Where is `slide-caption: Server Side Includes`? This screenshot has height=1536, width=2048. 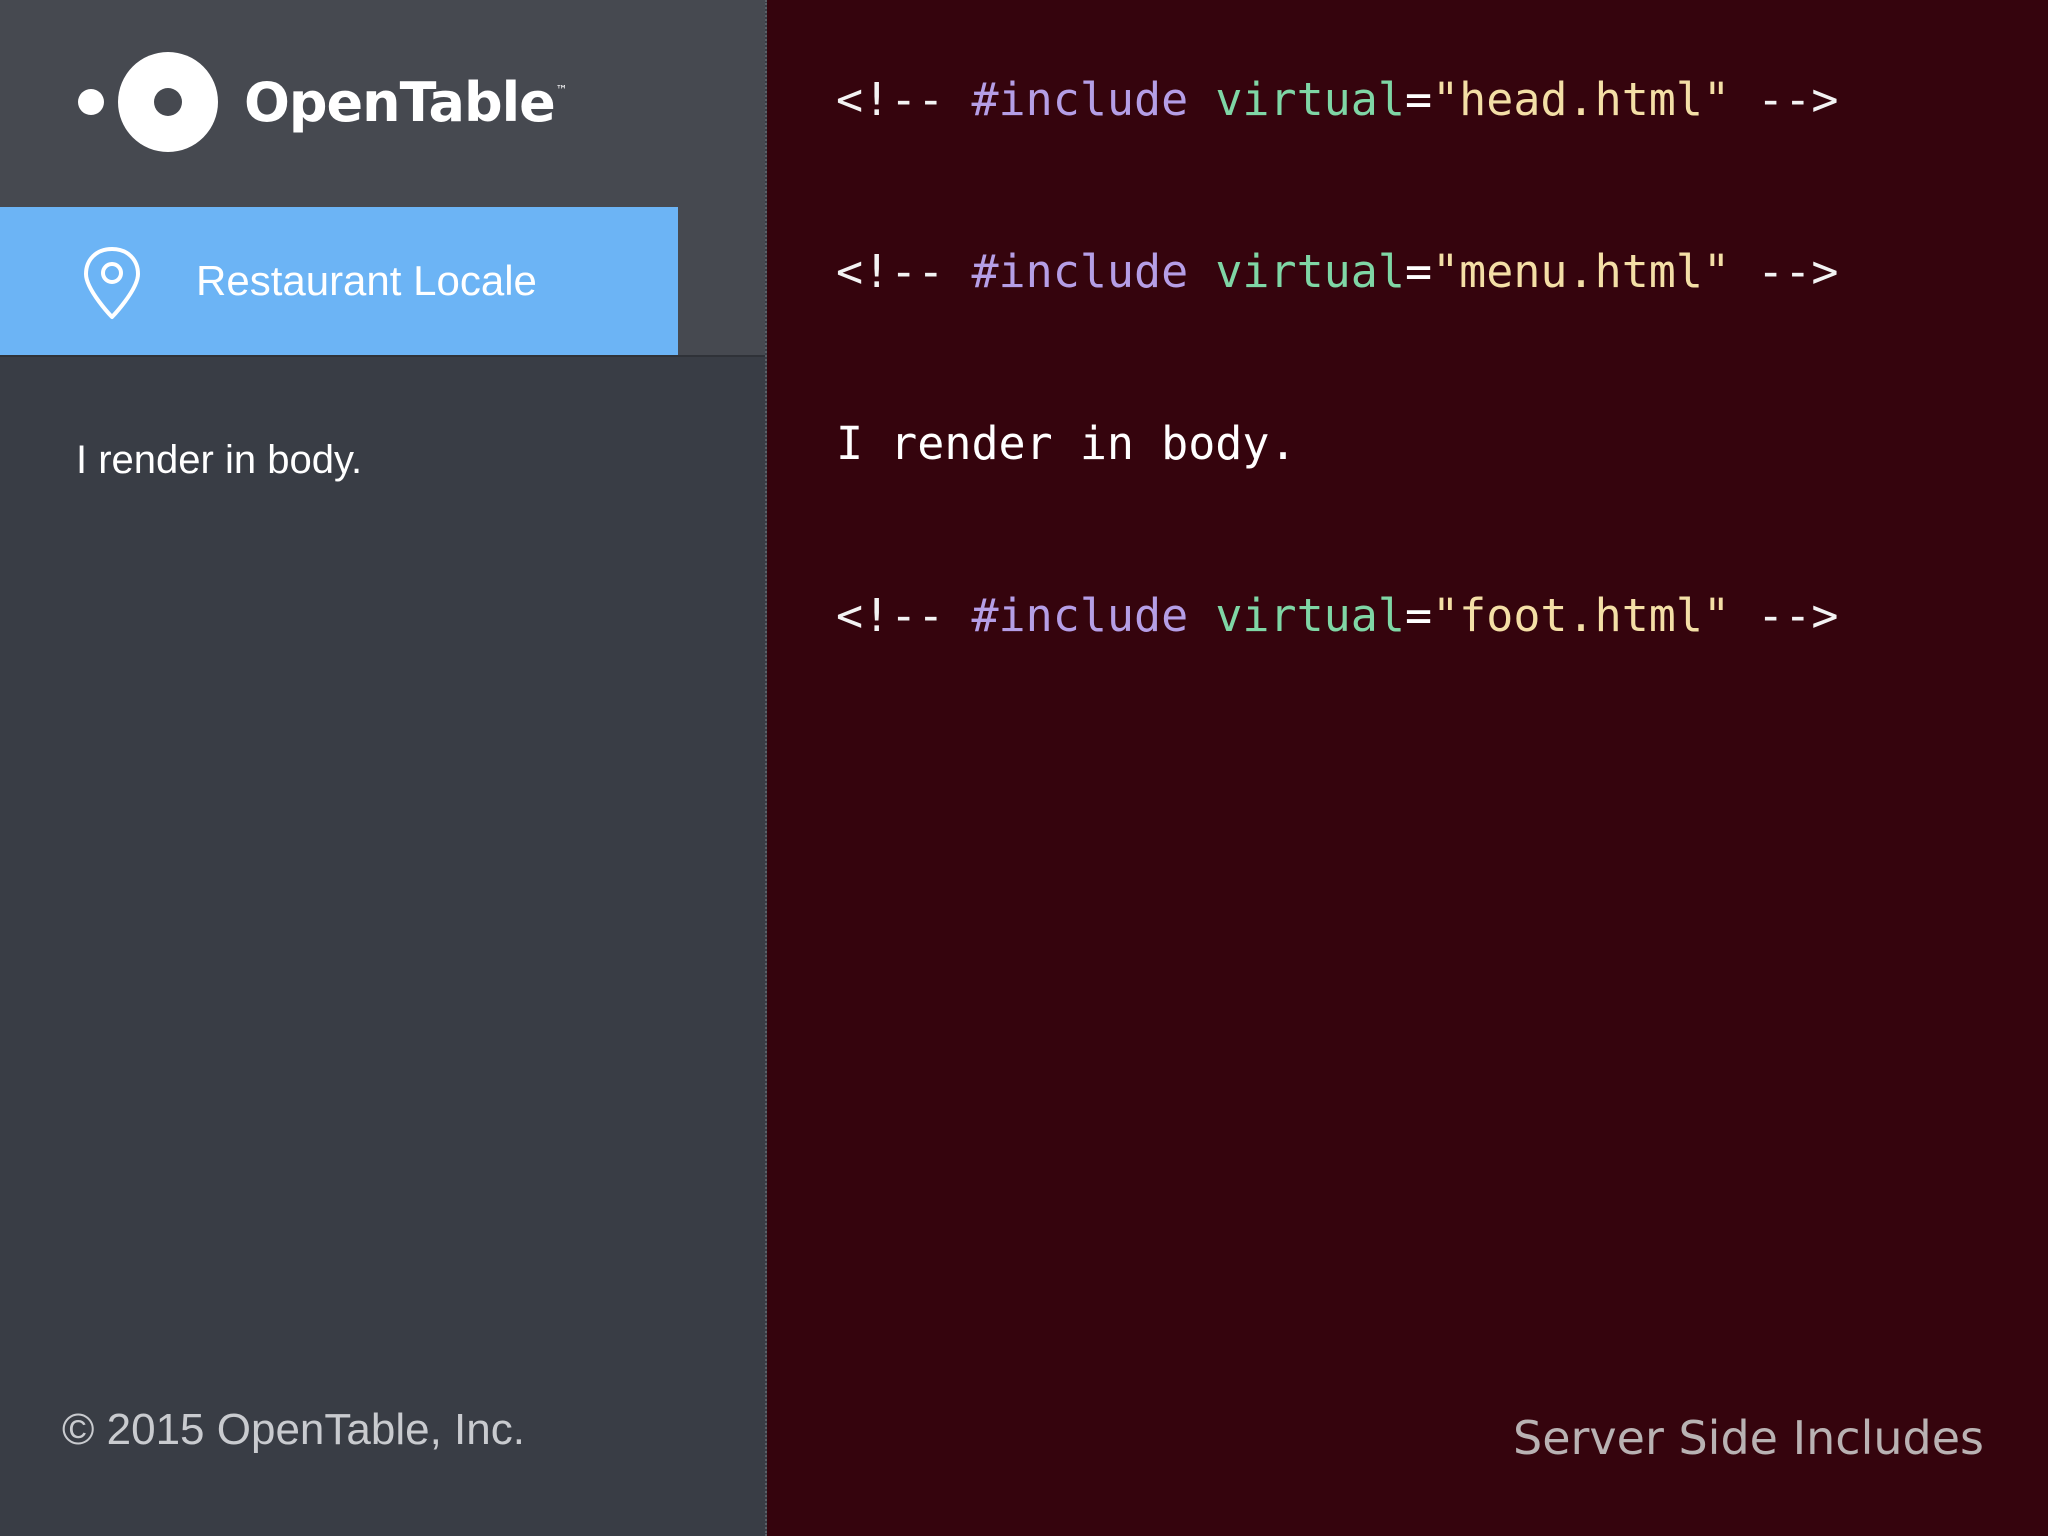 slide-caption: Server Side Includes is located at coordinates (1748, 1438).